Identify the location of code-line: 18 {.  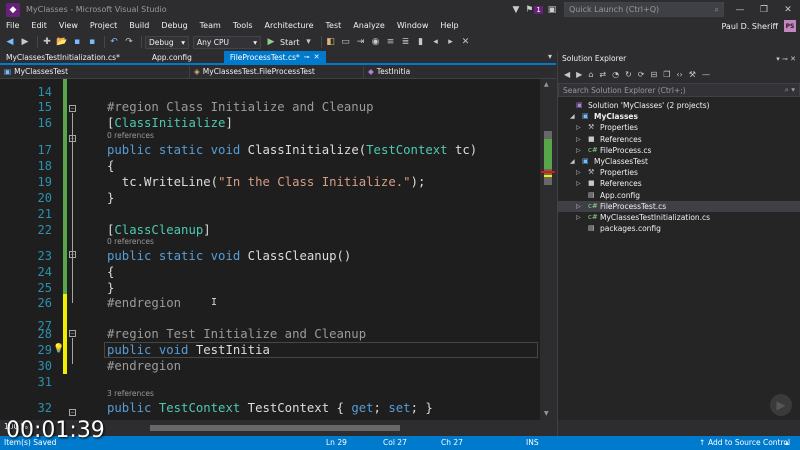
(270, 166).